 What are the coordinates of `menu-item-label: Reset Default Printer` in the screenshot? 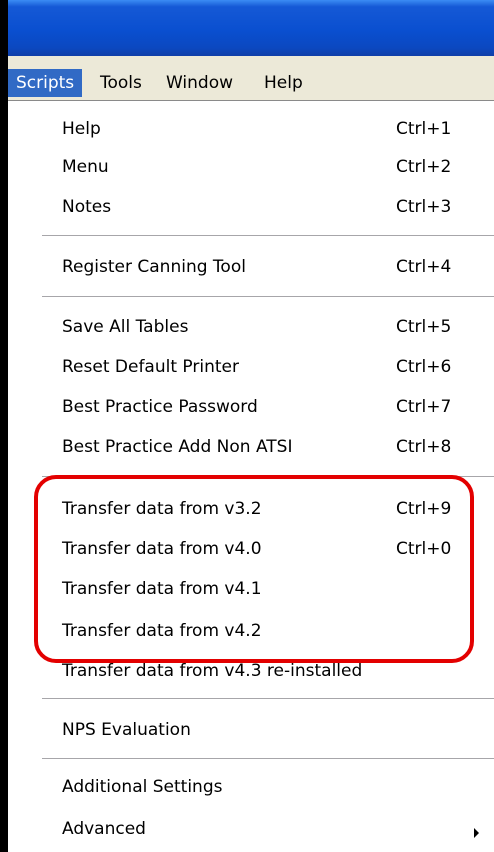 It's located at (150, 367).